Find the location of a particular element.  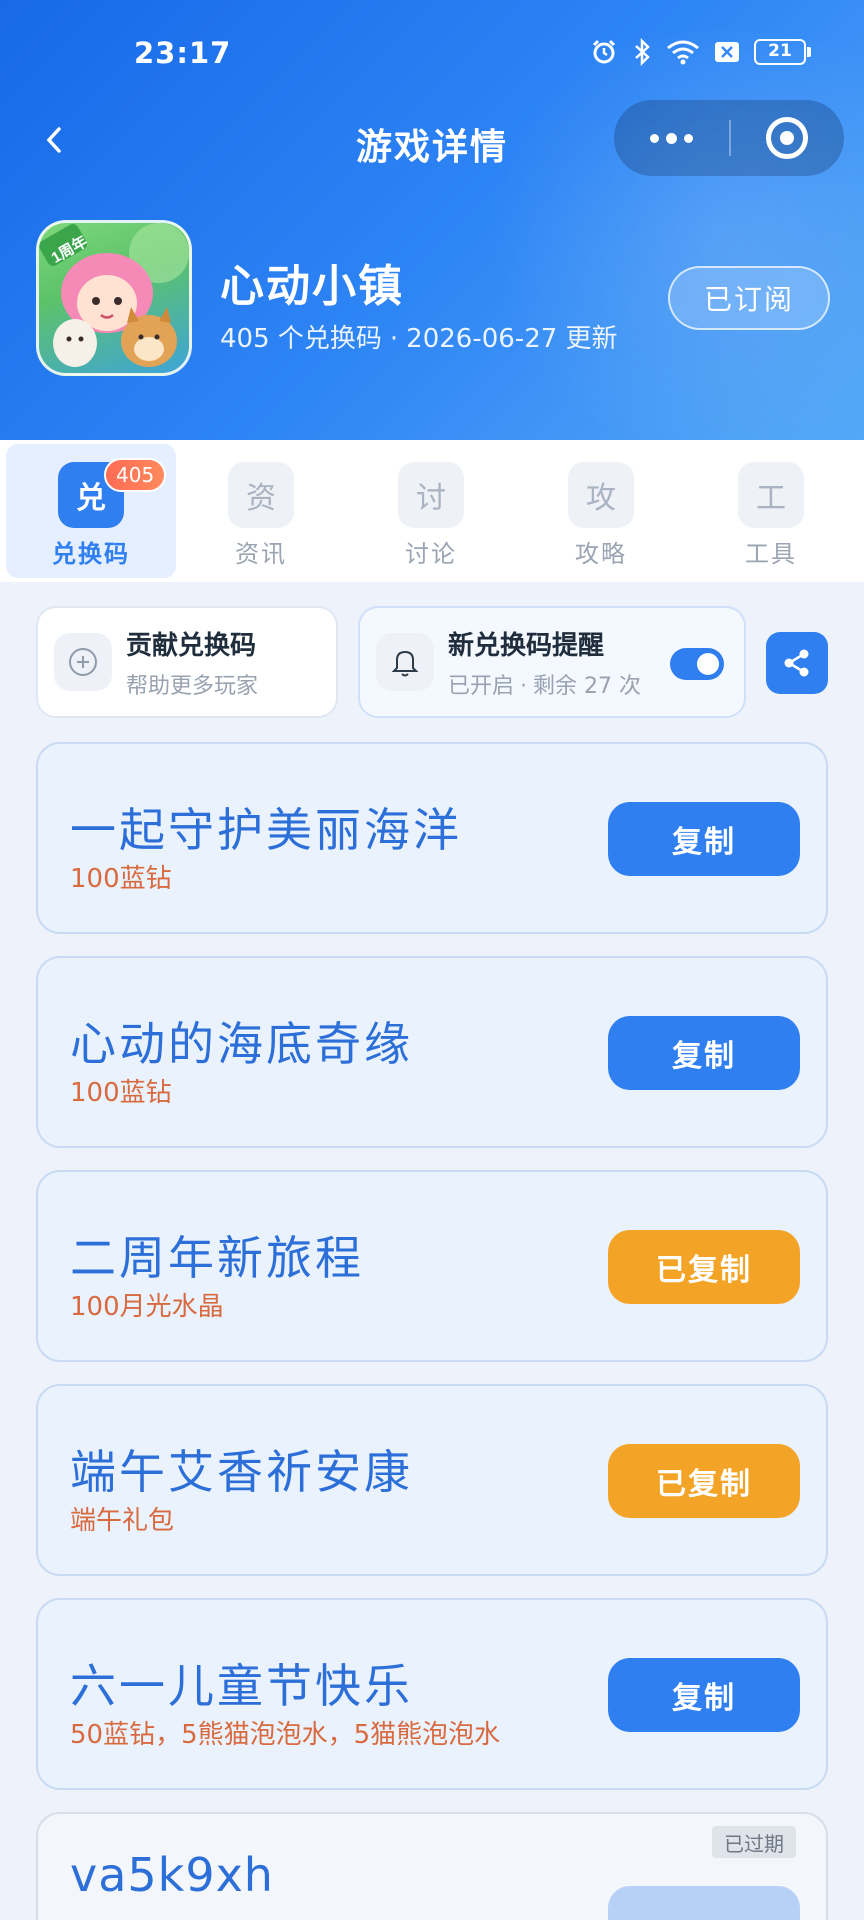

bluetooth-icon is located at coordinates (642, 52).